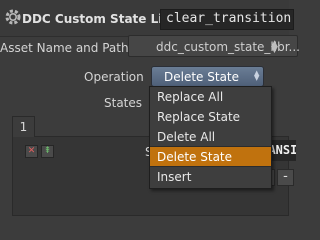 This screenshot has width=320, height=240. Describe the element at coordinates (47, 151) in the screenshot. I see `insert-state-button: ⇞` at that location.